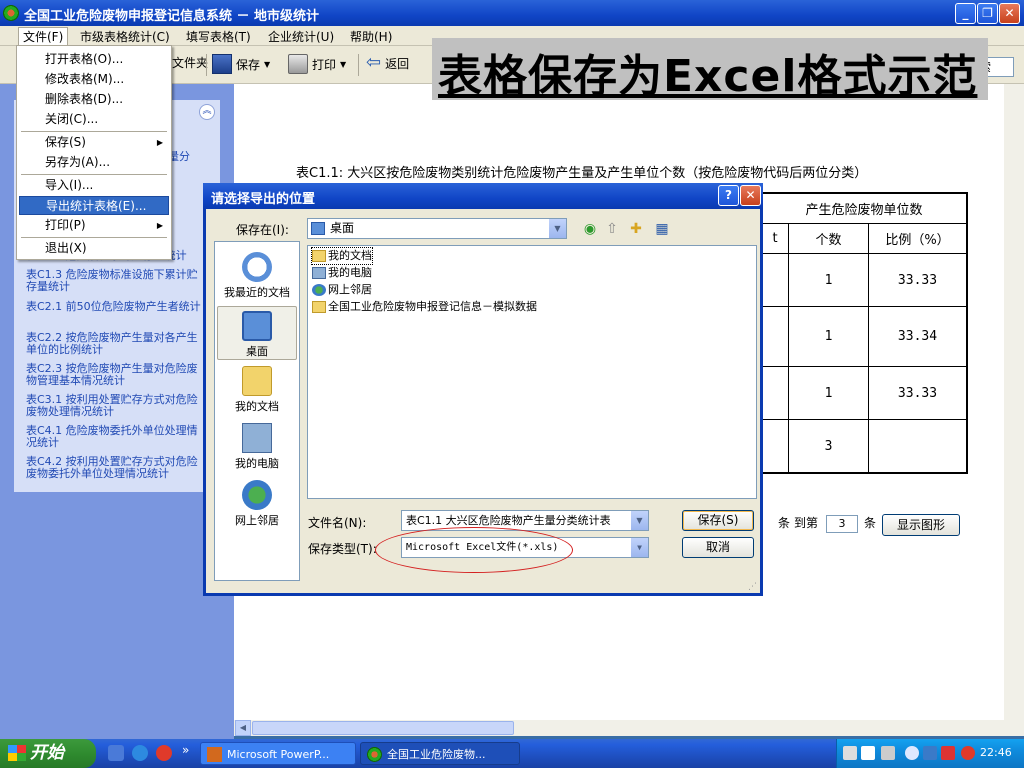 The height and width of the screenshot is (768, 1024). What do you see at coordinates (850, 753) in the screenshot?
I see `keyboard-icon` at bounding box center [850, 753].